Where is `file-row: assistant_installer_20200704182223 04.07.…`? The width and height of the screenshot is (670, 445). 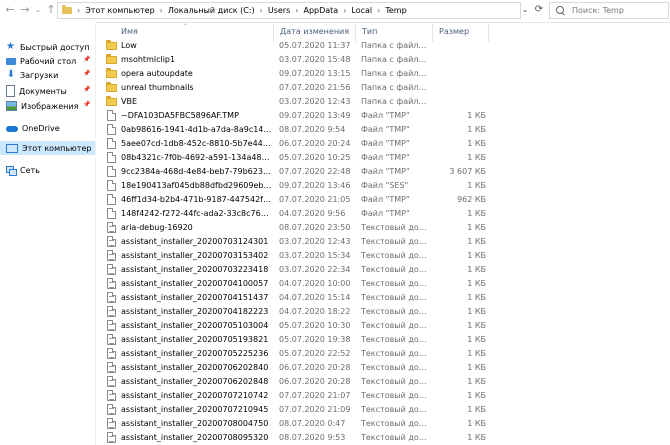 file-row: assistant_installer_20200704182223 04.07.… is located at coordinates (383, 312).